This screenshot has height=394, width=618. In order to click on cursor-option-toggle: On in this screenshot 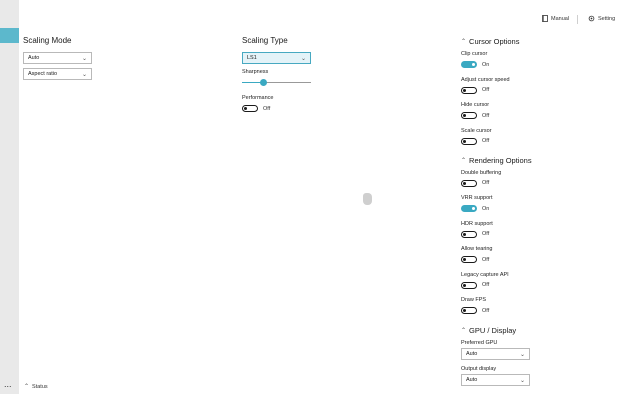, I will do `click(475, 64)`.